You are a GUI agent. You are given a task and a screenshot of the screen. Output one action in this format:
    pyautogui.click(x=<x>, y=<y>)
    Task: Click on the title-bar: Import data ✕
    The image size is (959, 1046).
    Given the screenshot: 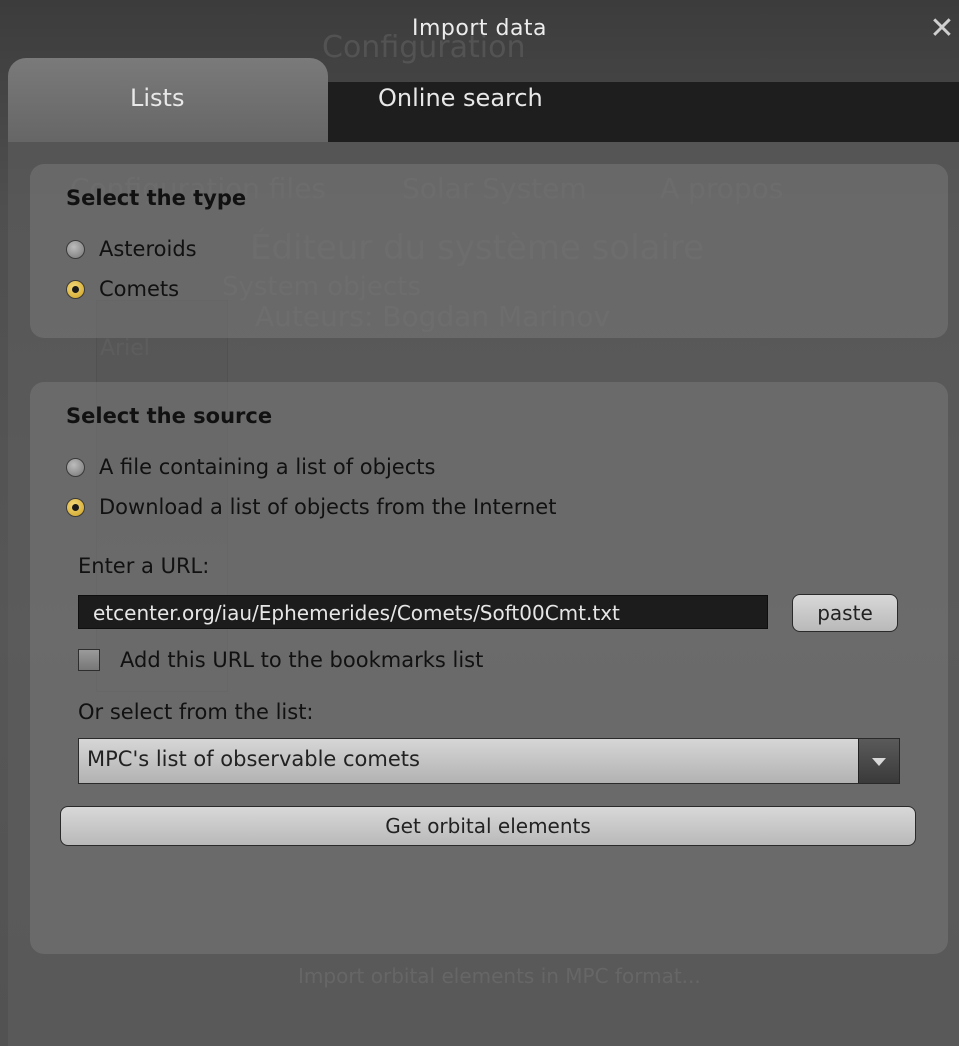 What is the action you would take?
    pyautogui.click(x=479, y=29)
    